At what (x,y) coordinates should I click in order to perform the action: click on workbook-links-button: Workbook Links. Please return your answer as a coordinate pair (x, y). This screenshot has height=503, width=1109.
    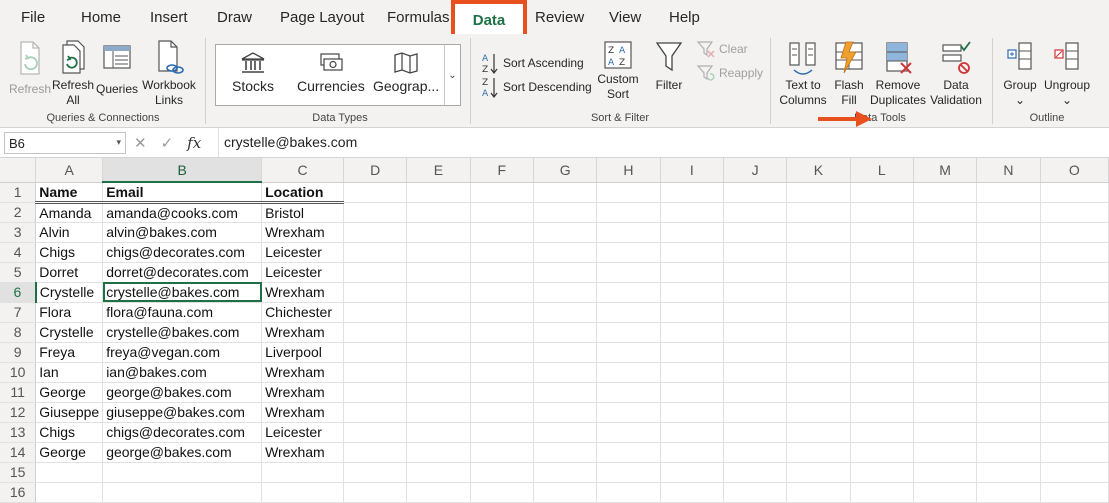
    Looking at the image, I should click on (169, 74).